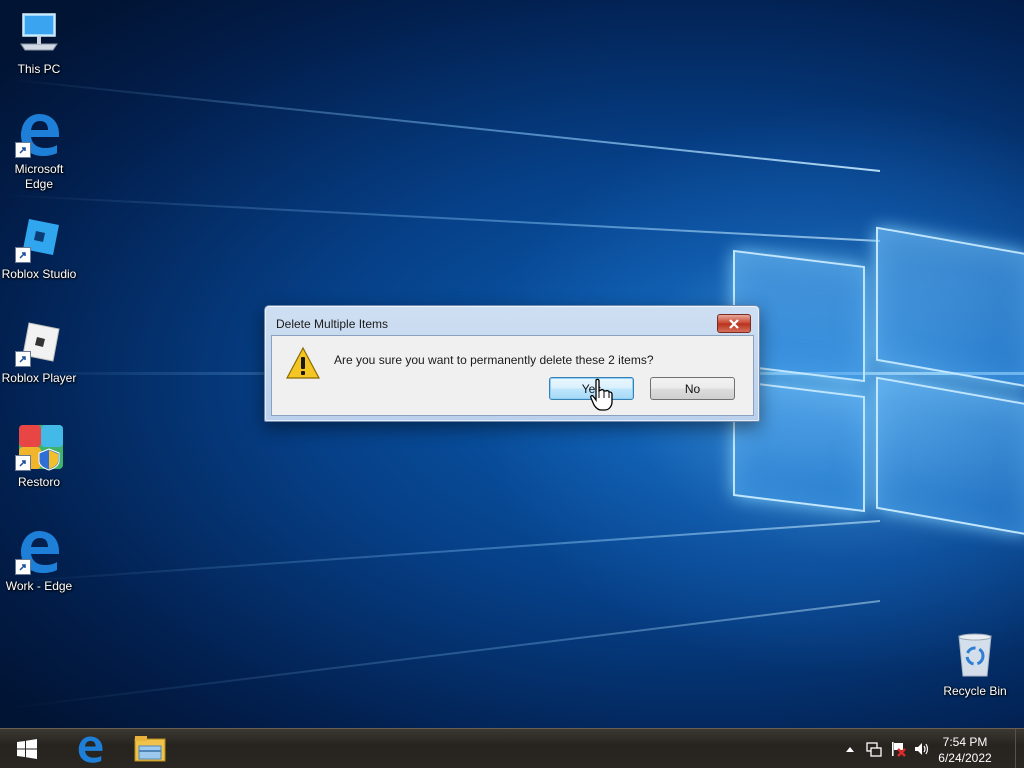 This screenshot has width=1024, height=768. I want to click on desktop-icon-microsoft-edge: Microsoft Edge, so click(39, 151).